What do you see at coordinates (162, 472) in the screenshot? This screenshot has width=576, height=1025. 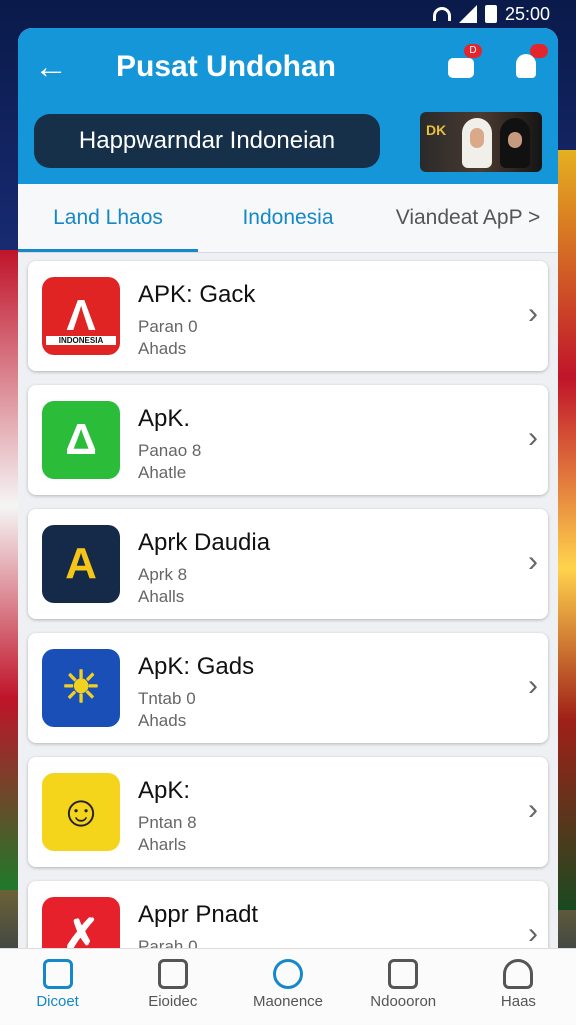 I see `app-meta: Ahatle` at bounding box center [162, 472].